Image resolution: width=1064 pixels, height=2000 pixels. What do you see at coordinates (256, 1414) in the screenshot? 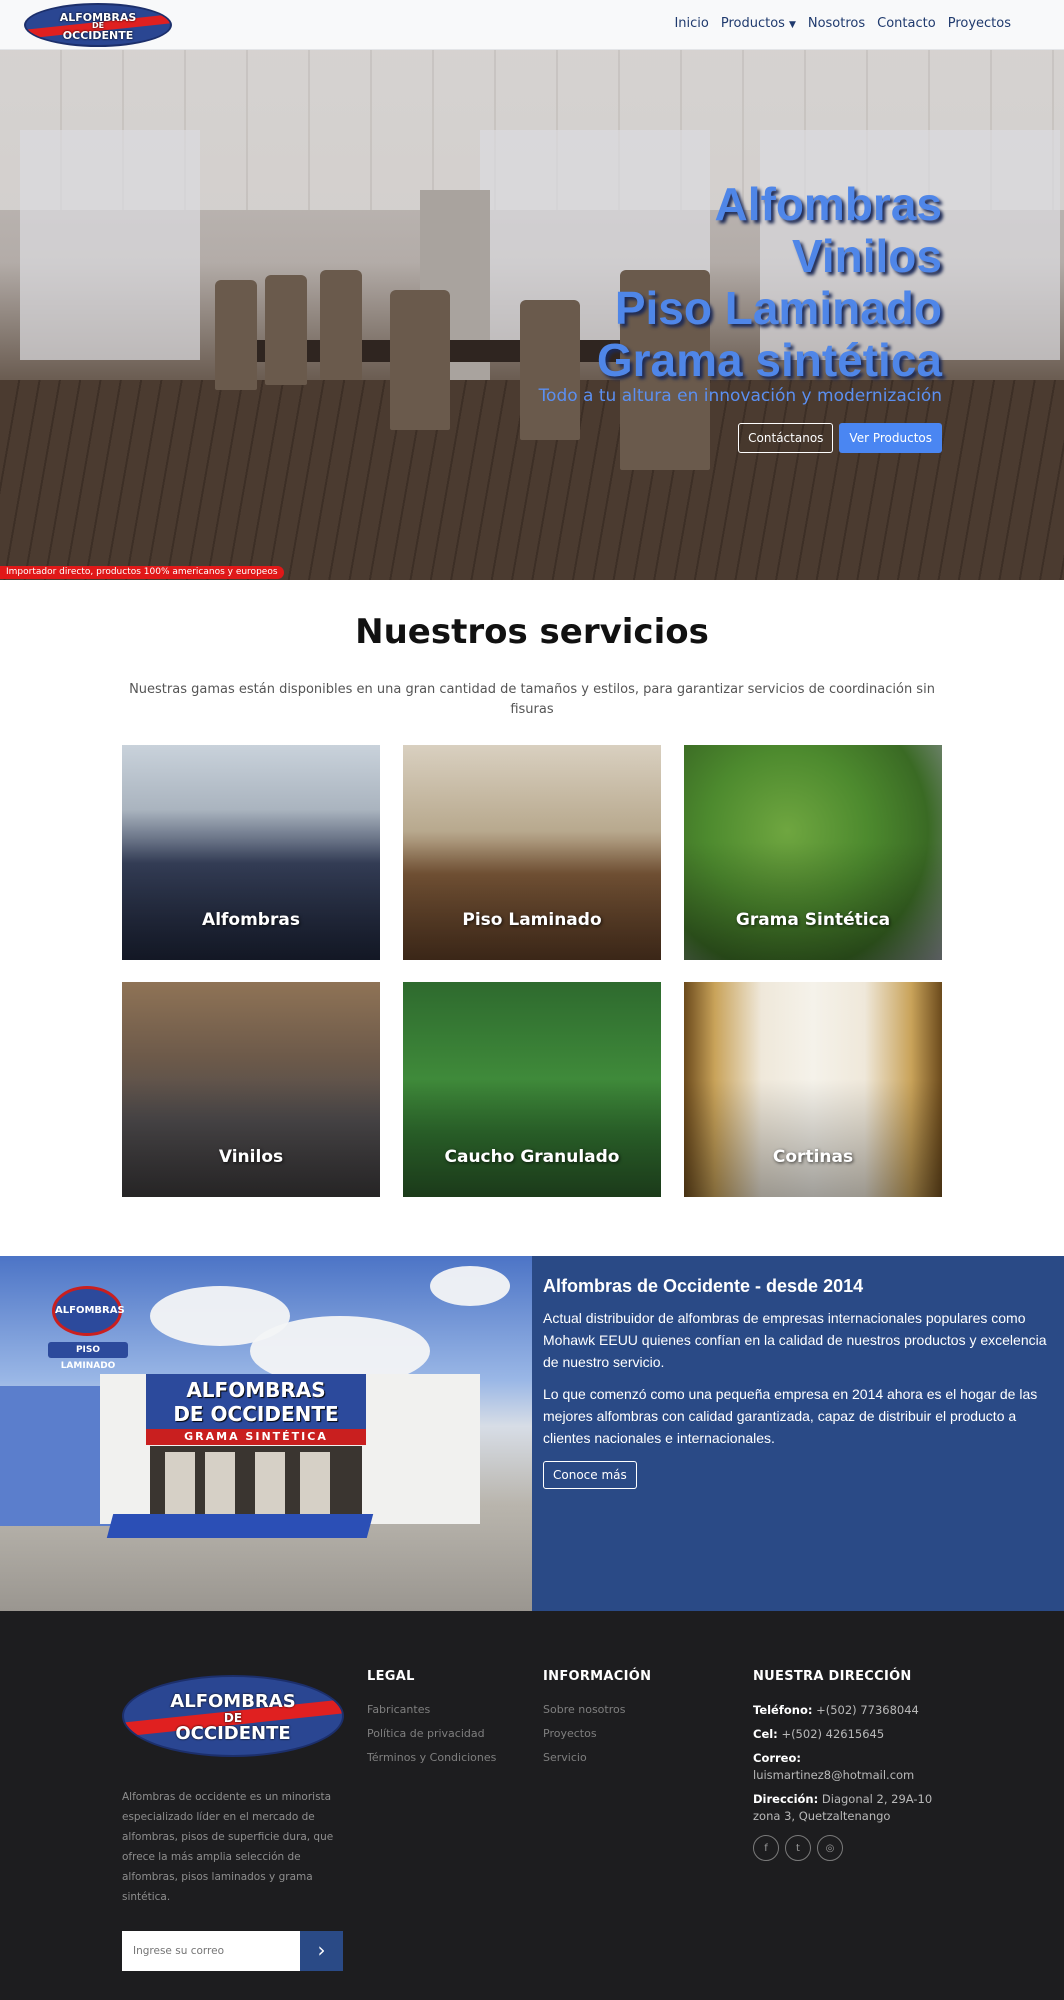
I see `store-sign-line2: DE OCCIDENTE` at bounding box center [256, 1414].